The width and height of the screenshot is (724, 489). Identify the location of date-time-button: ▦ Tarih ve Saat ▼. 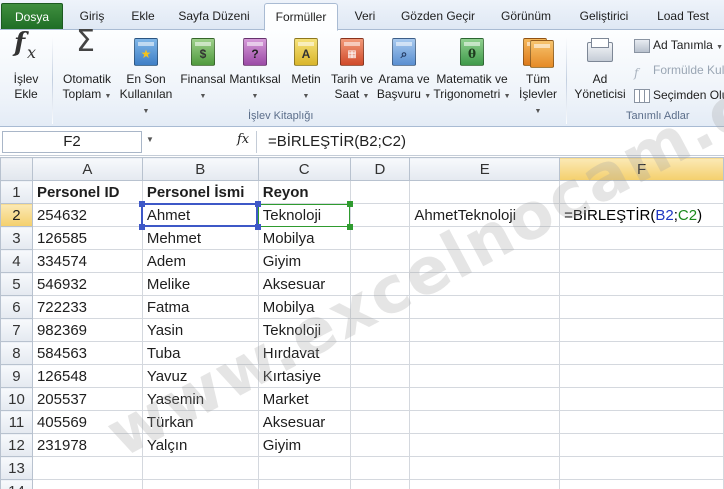
(352, 70).